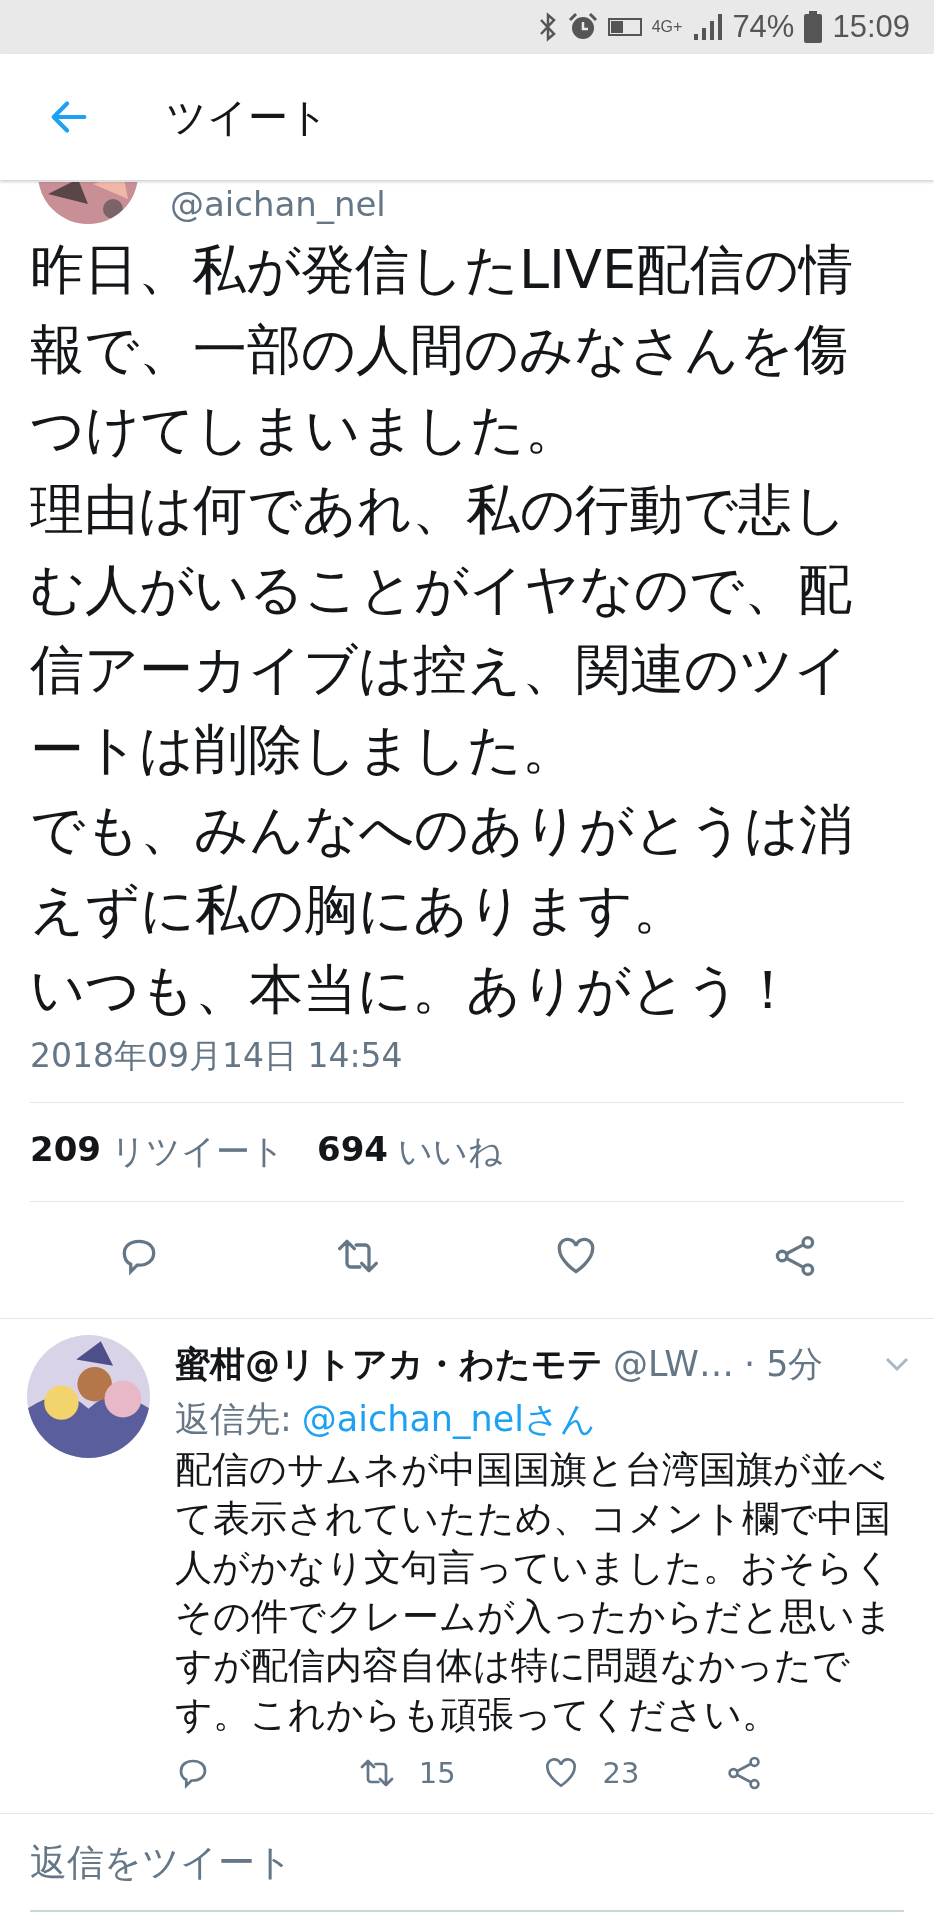  I want to click on network-type: 4G+, so click(667, 27).